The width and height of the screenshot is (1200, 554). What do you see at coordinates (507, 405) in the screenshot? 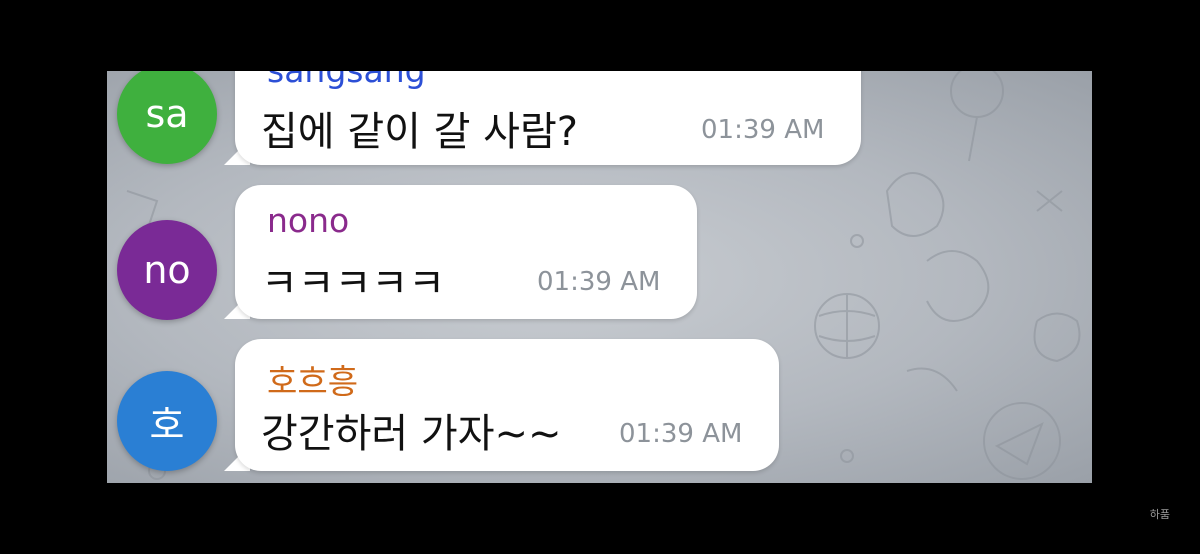
I see `message-bubble: 호흐흥 강간하러 가자~~ 01:39 AM` at bounding box center [507, 405].